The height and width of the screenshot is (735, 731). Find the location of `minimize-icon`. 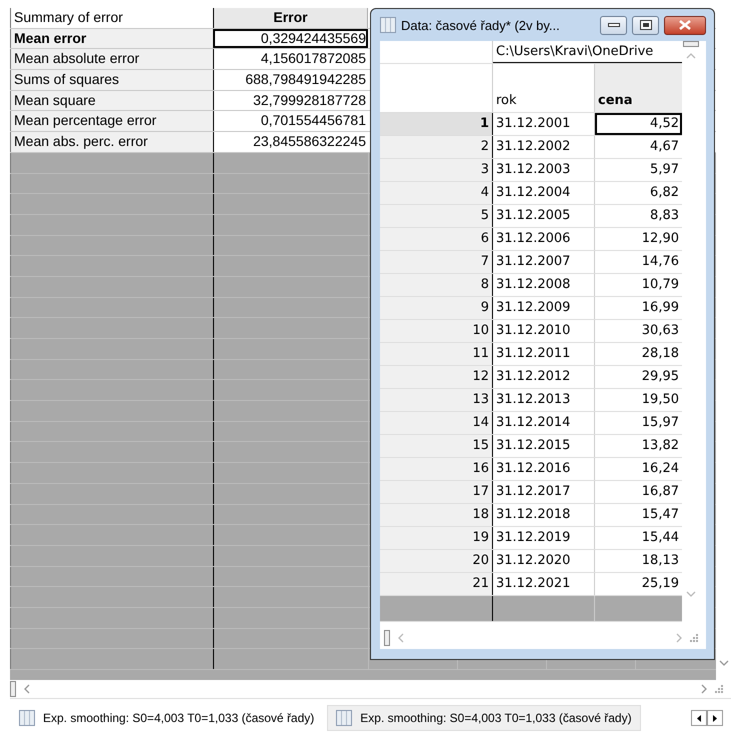

minimize-icon is located at coordinates (614, 25).